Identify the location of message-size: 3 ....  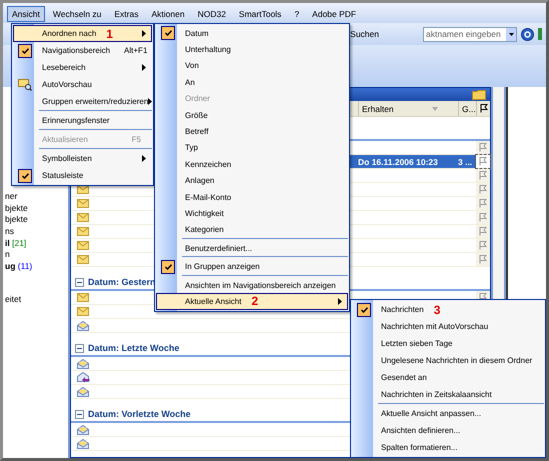
(465, 161).